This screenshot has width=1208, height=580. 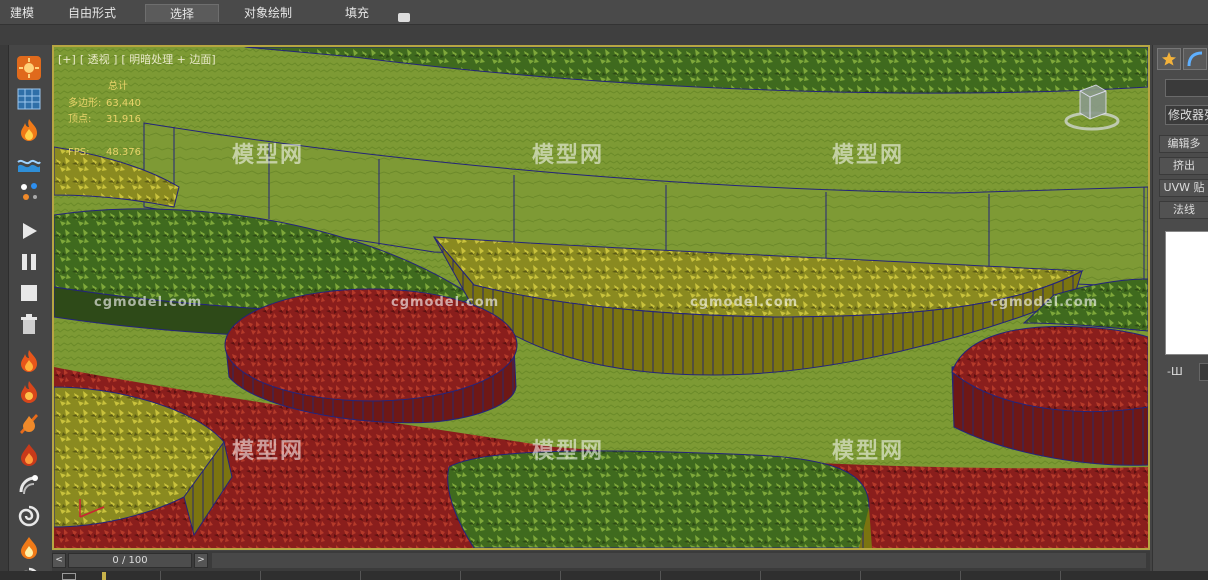 I want to click on left-toolbar-handle, so click(x=4, y=312).